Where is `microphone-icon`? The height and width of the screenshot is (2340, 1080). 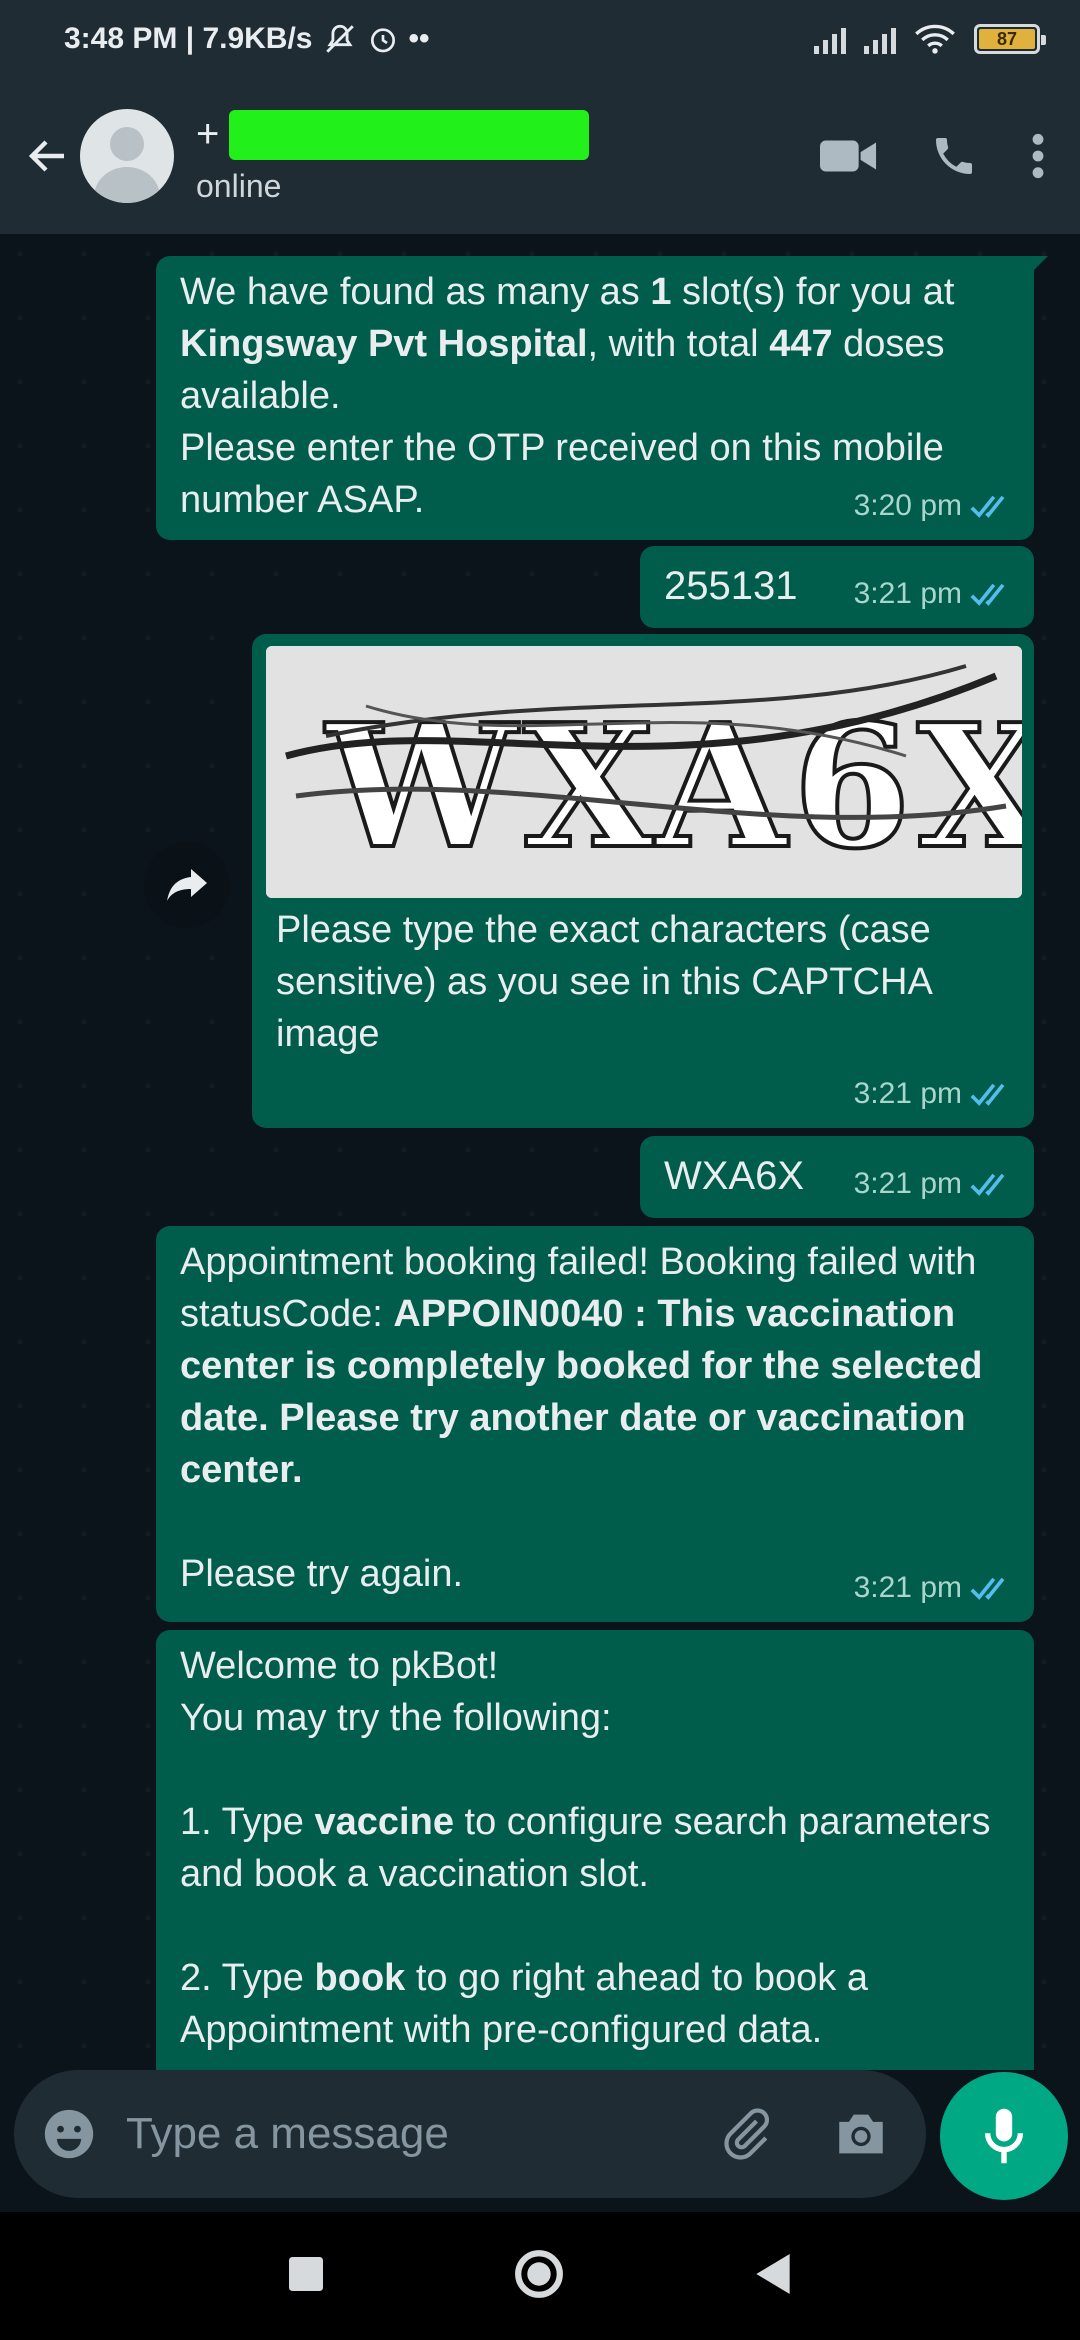 microphone-icon is located at coordinates (1004, 2136).